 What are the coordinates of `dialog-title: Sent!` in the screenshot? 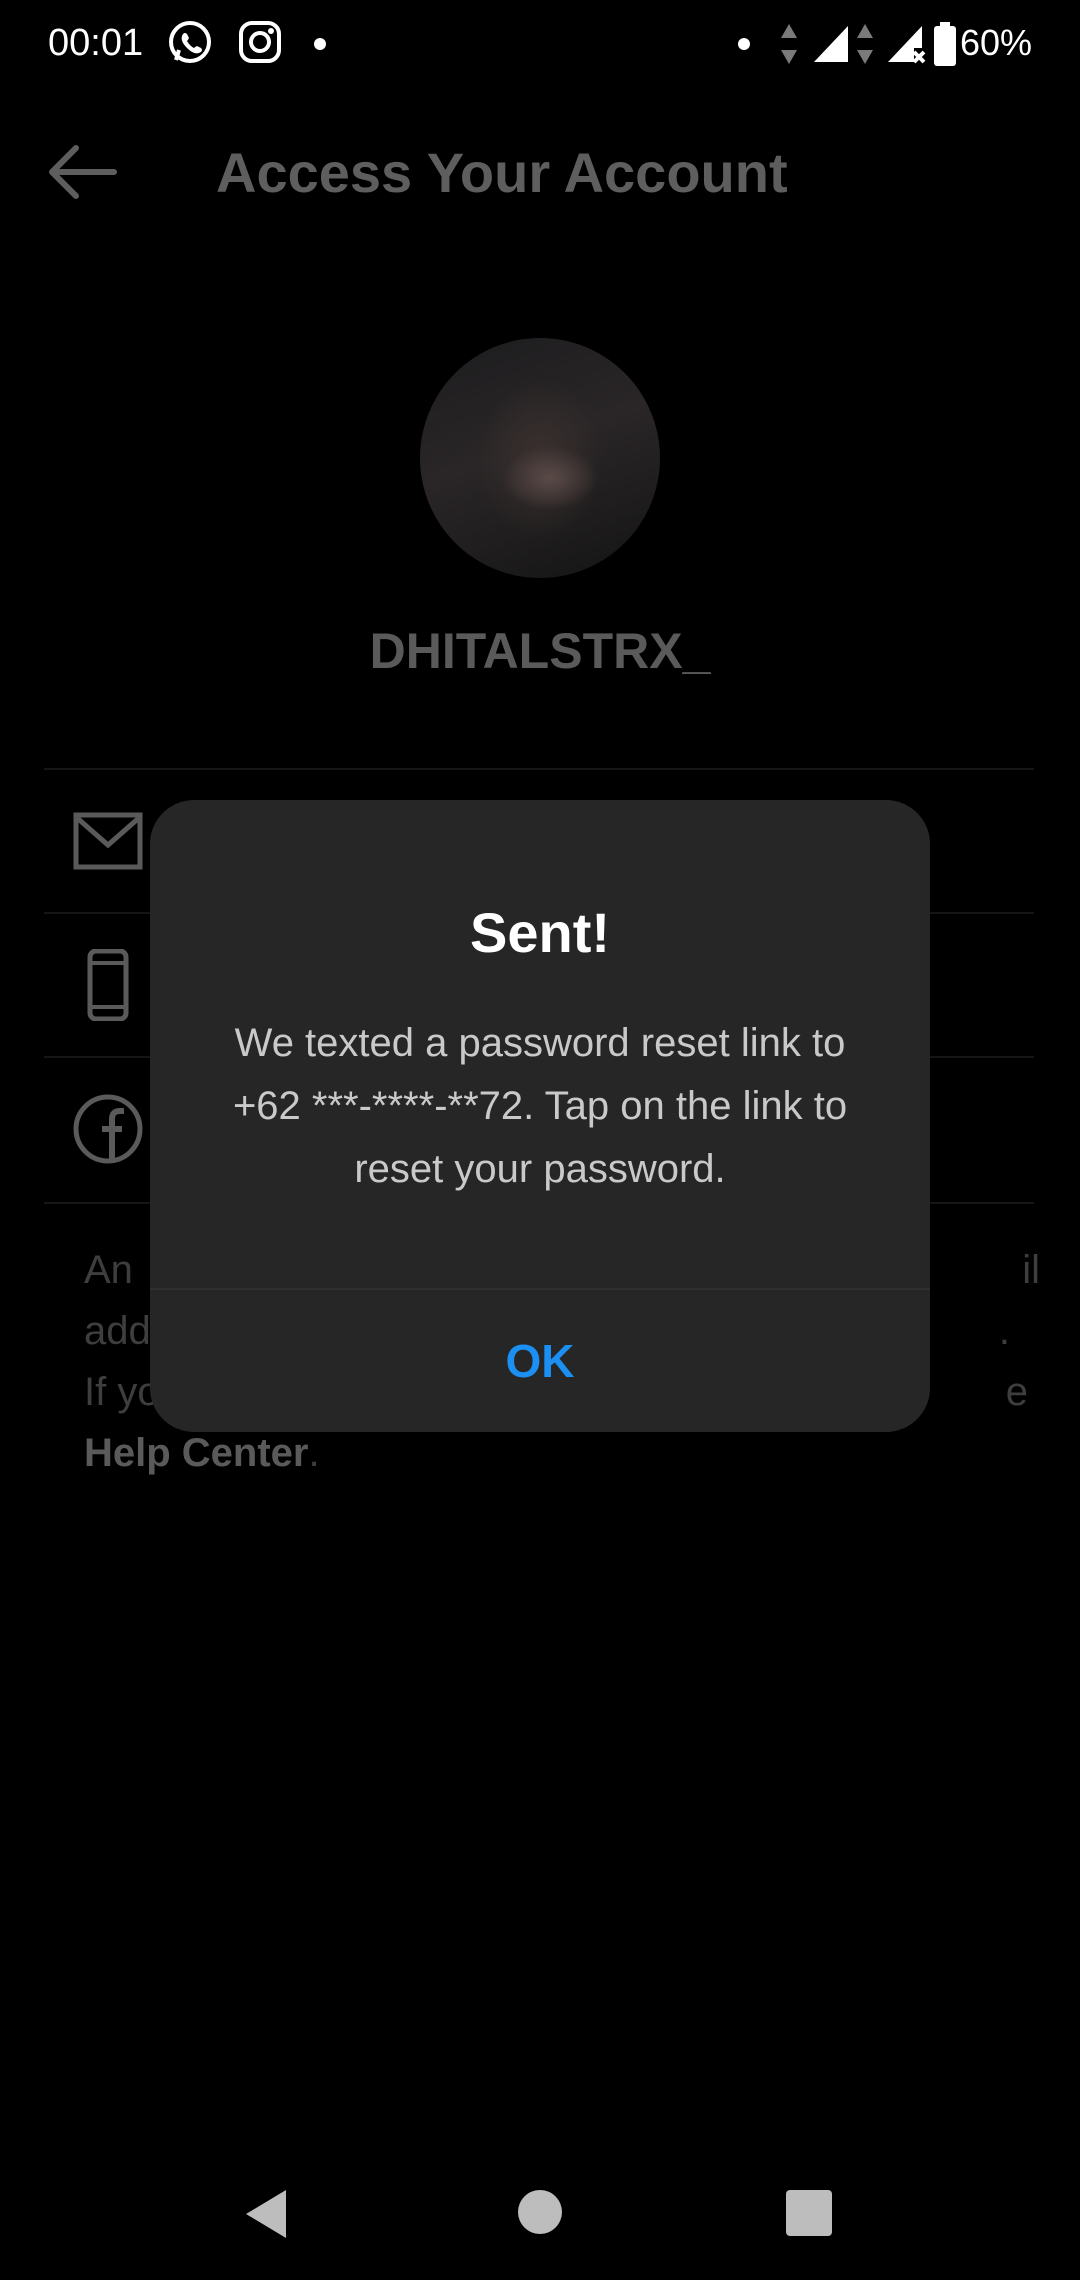 It's located at (540, 932).